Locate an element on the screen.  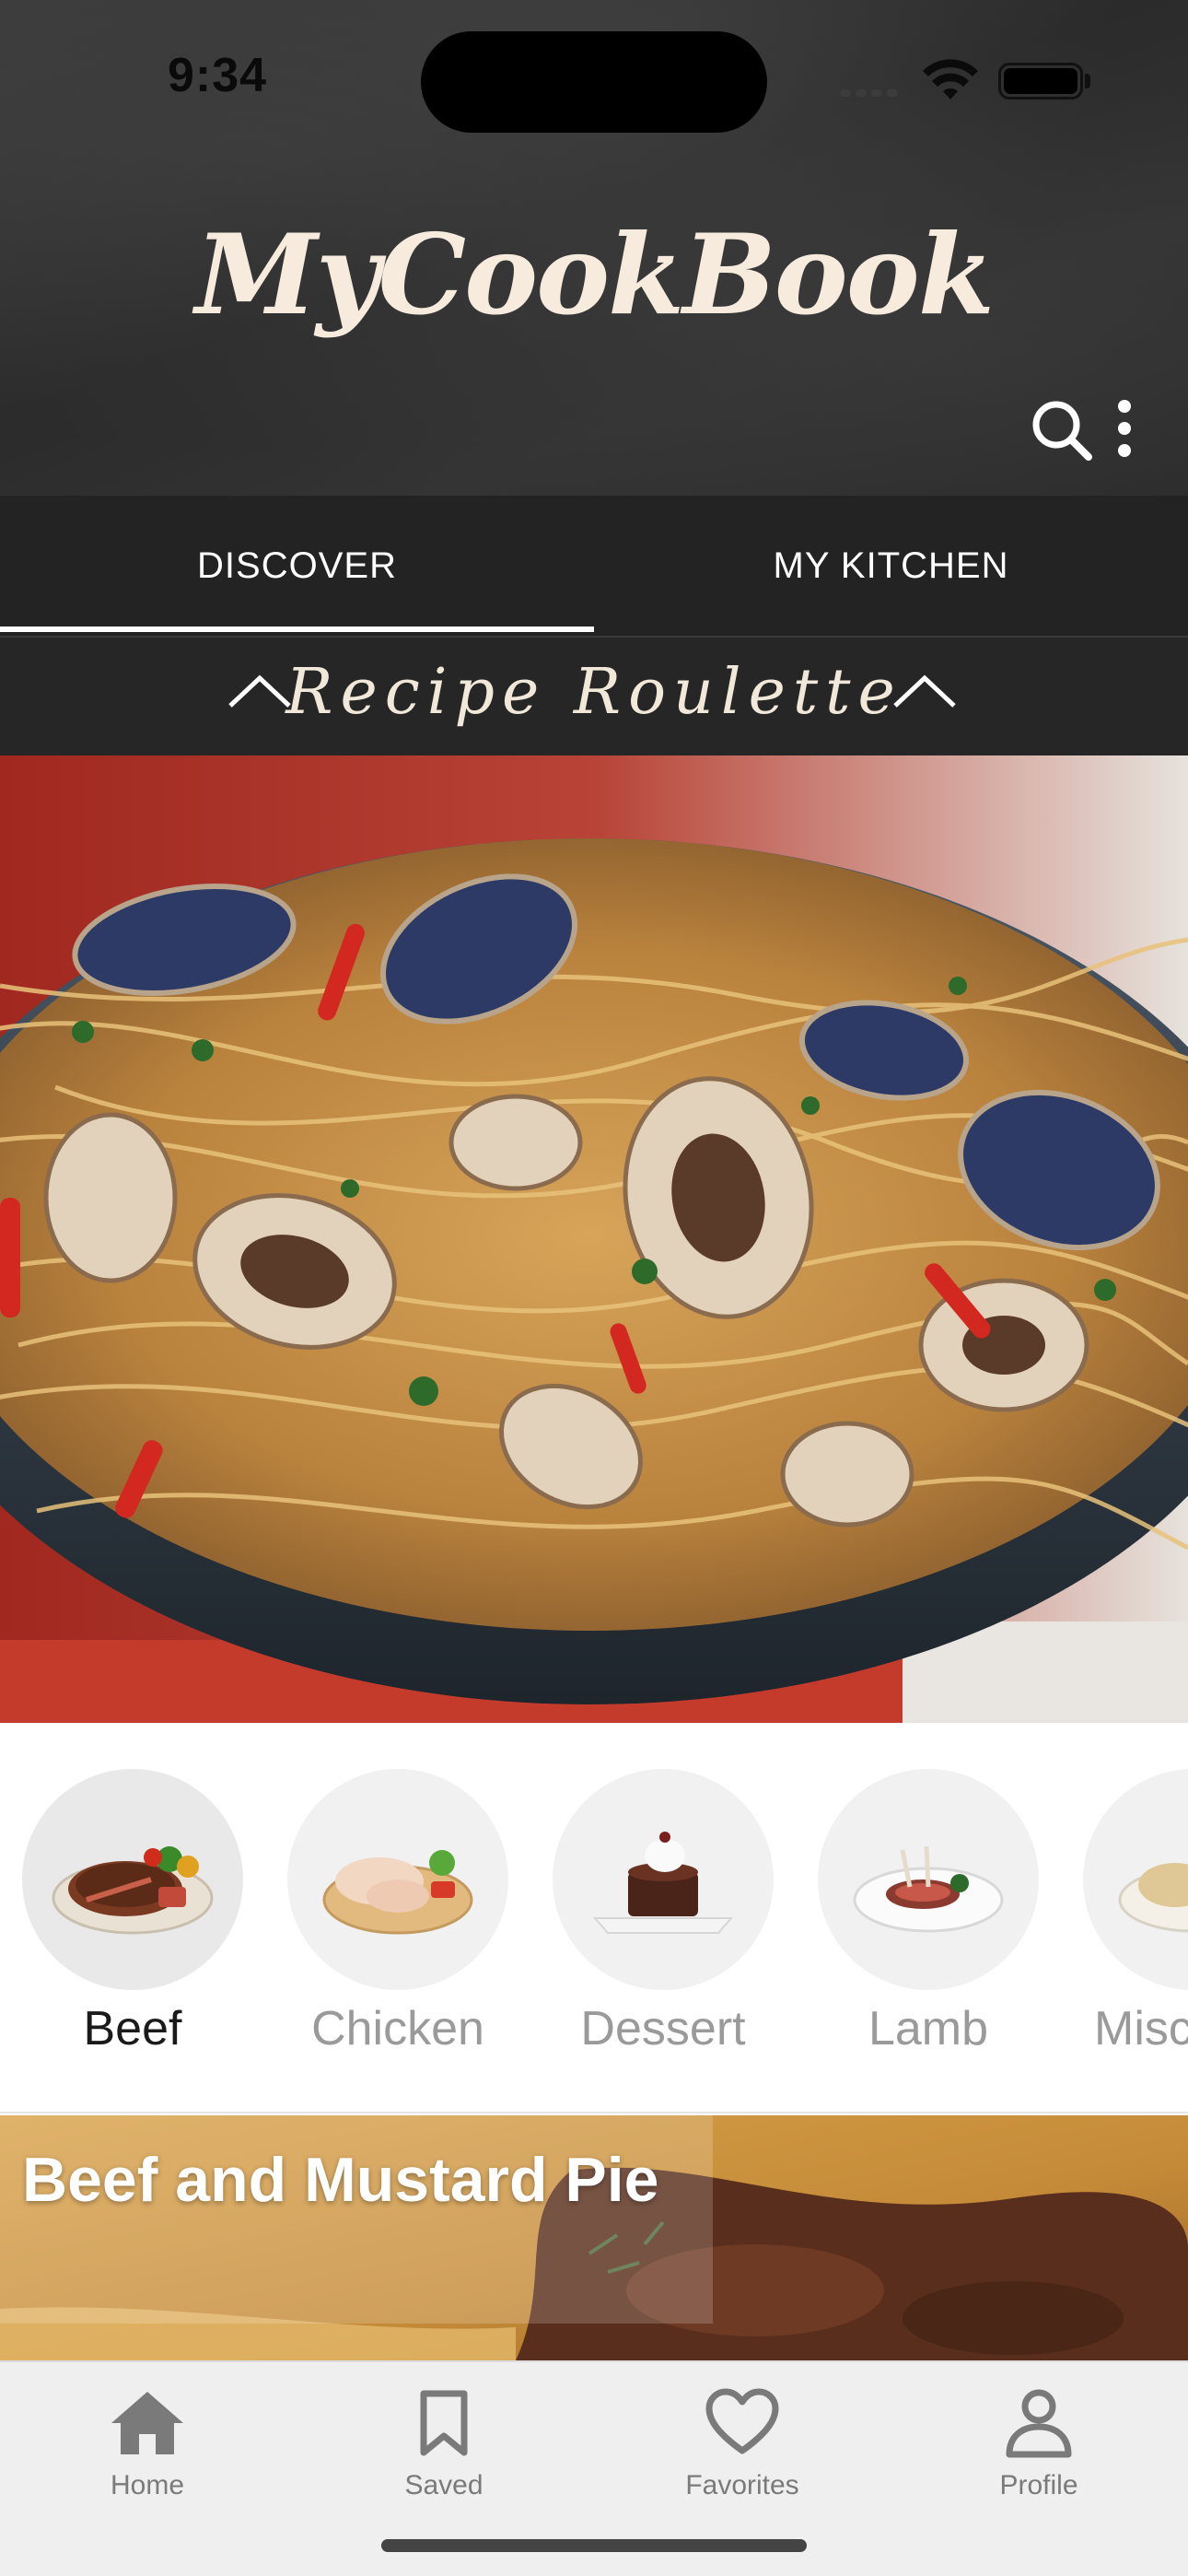
category-label: Misce is located at coordinates (1141, 2029).